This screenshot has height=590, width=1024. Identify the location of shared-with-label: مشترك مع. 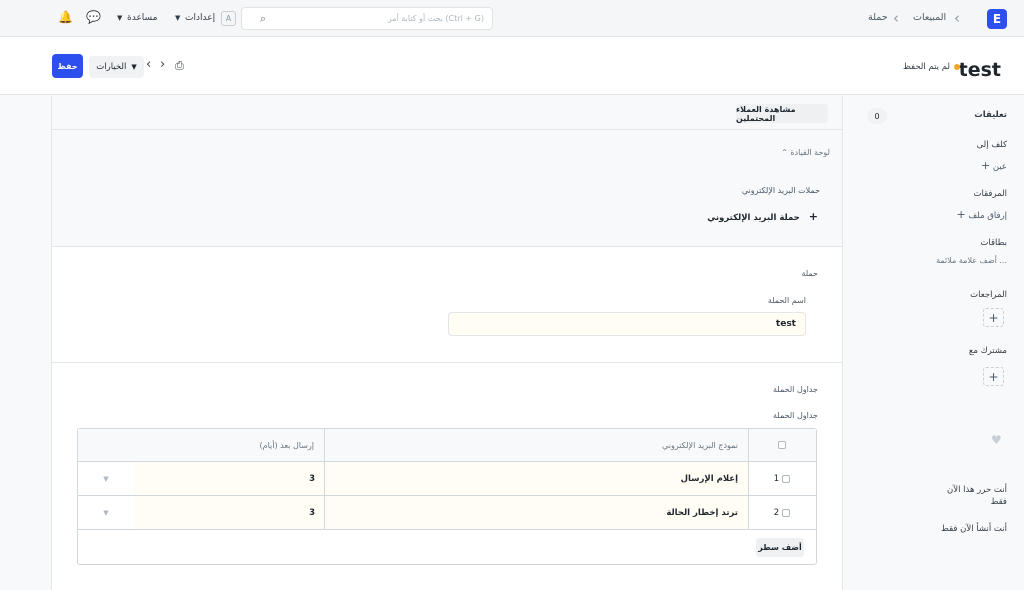
(987, 351).